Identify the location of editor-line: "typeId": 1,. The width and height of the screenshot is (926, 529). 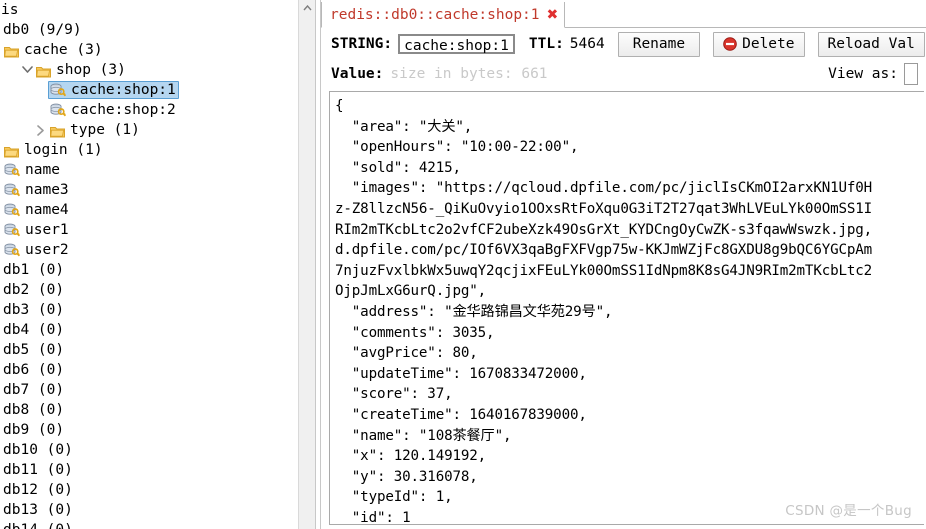
(394, 497).